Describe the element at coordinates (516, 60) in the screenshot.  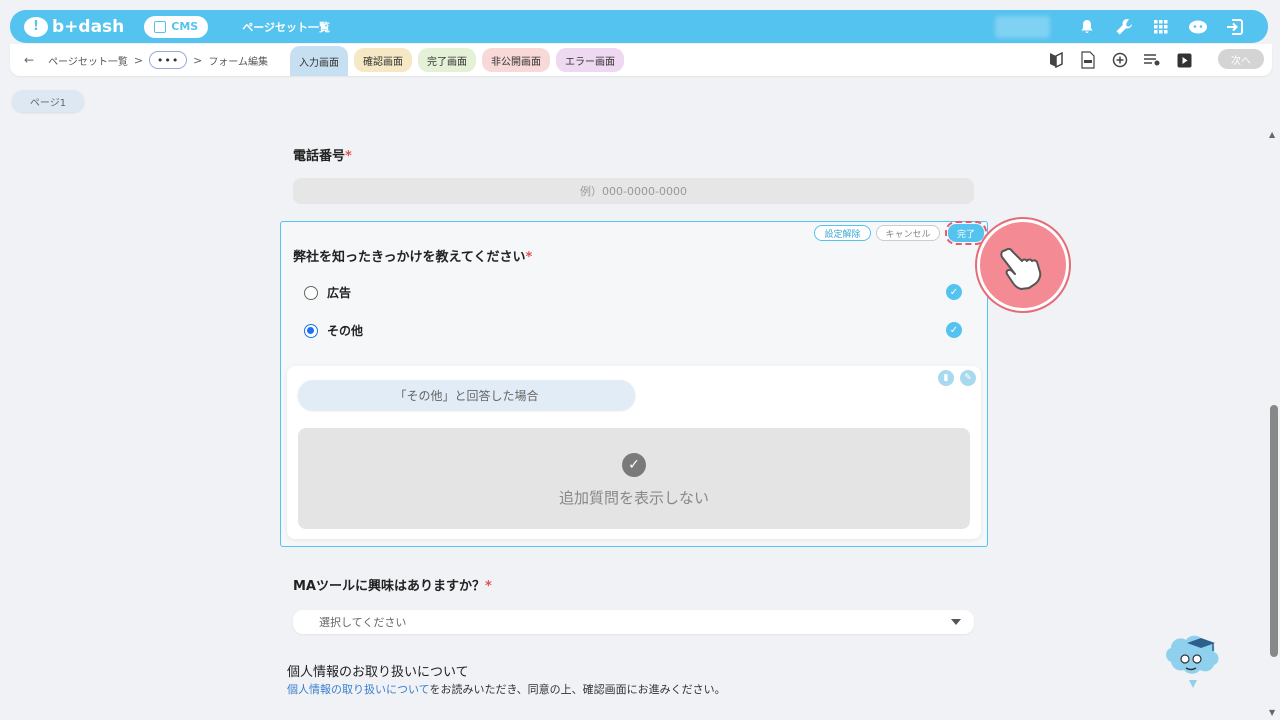
I see `tab-private-screen: 非公開画面` at that location.